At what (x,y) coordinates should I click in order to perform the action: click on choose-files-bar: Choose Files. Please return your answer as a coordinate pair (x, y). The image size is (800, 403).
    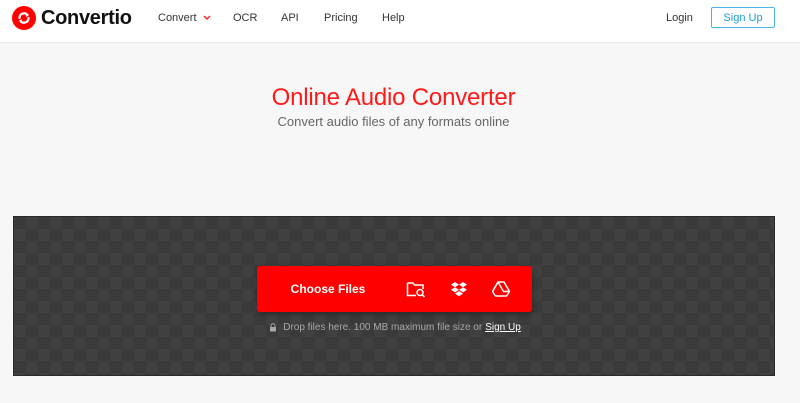
    Looking at the image, I should click on (394, 289).